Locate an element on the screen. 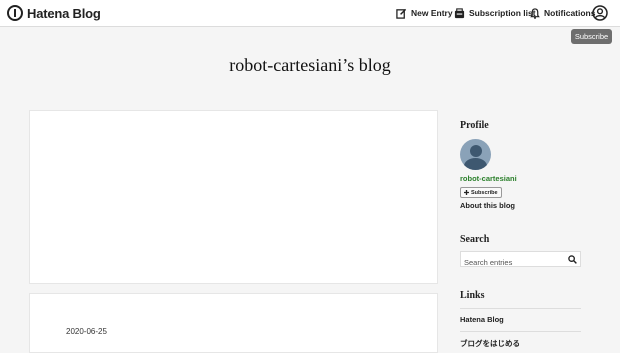  search-box is located at coordinates (520, 260).